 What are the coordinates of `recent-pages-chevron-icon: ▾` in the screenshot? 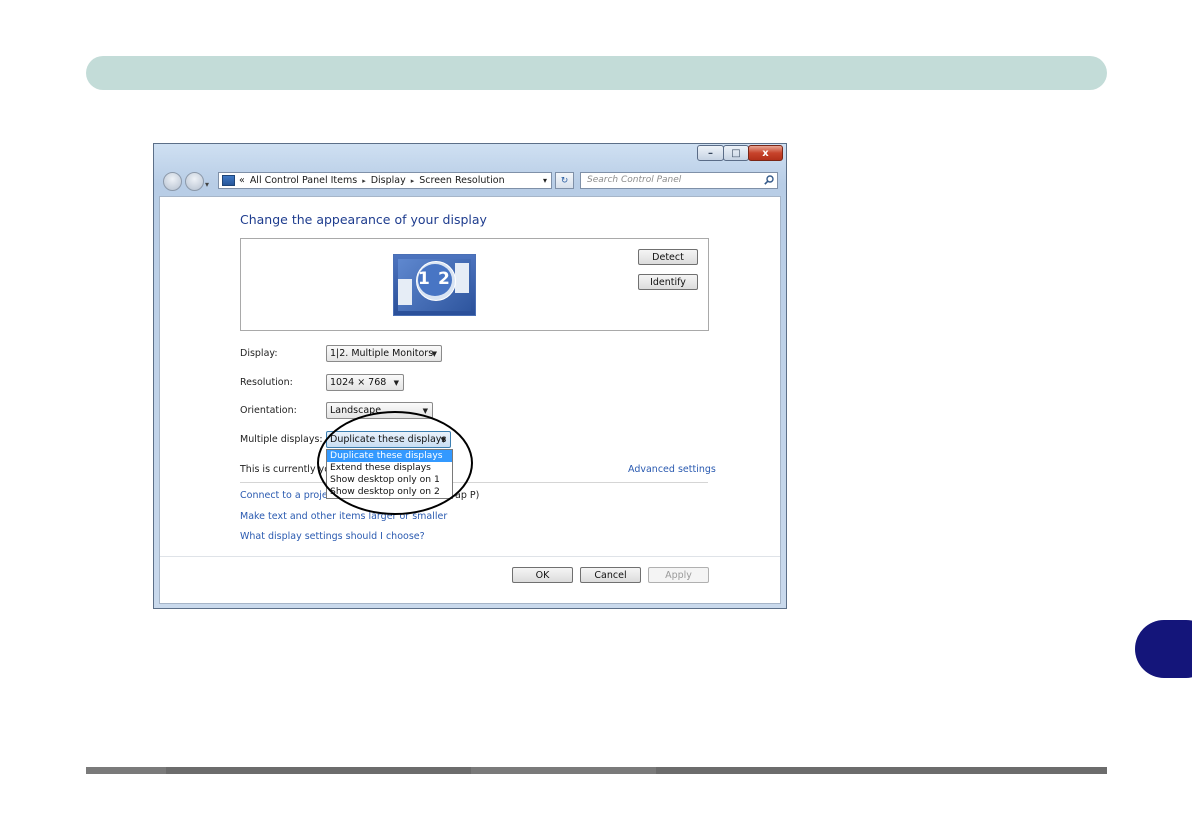 It's located at (207, 184).